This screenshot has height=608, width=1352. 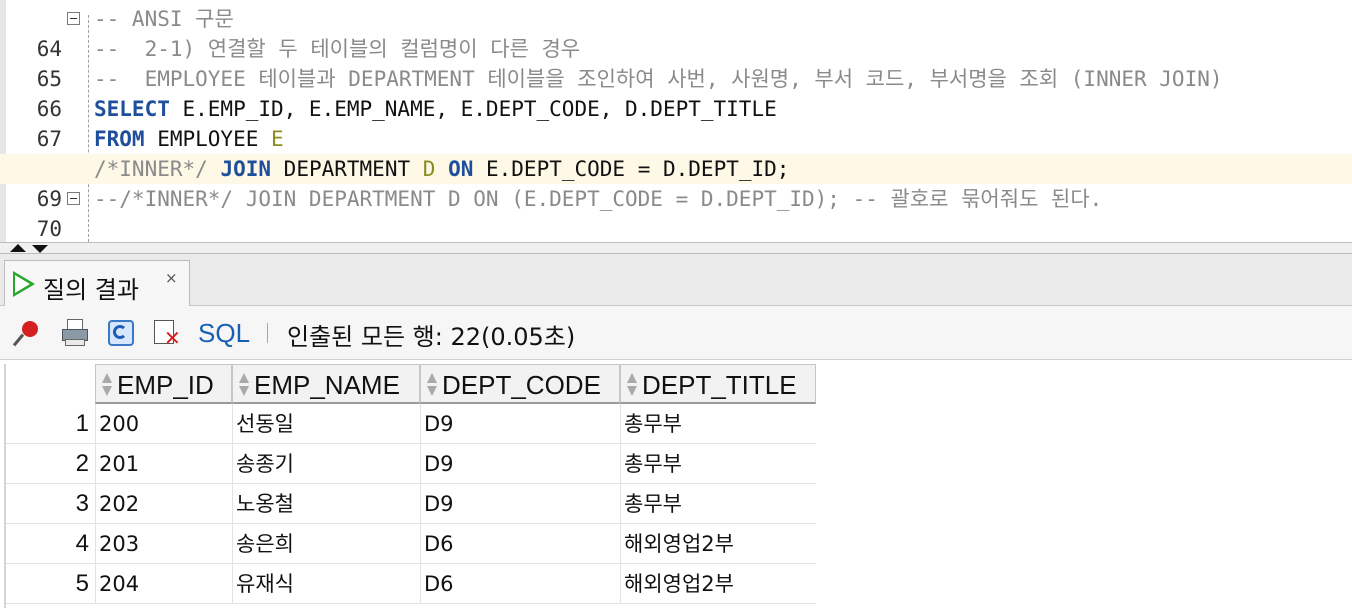 I want to click on tab-label: 질의 결과, so click(x=91, y=290).